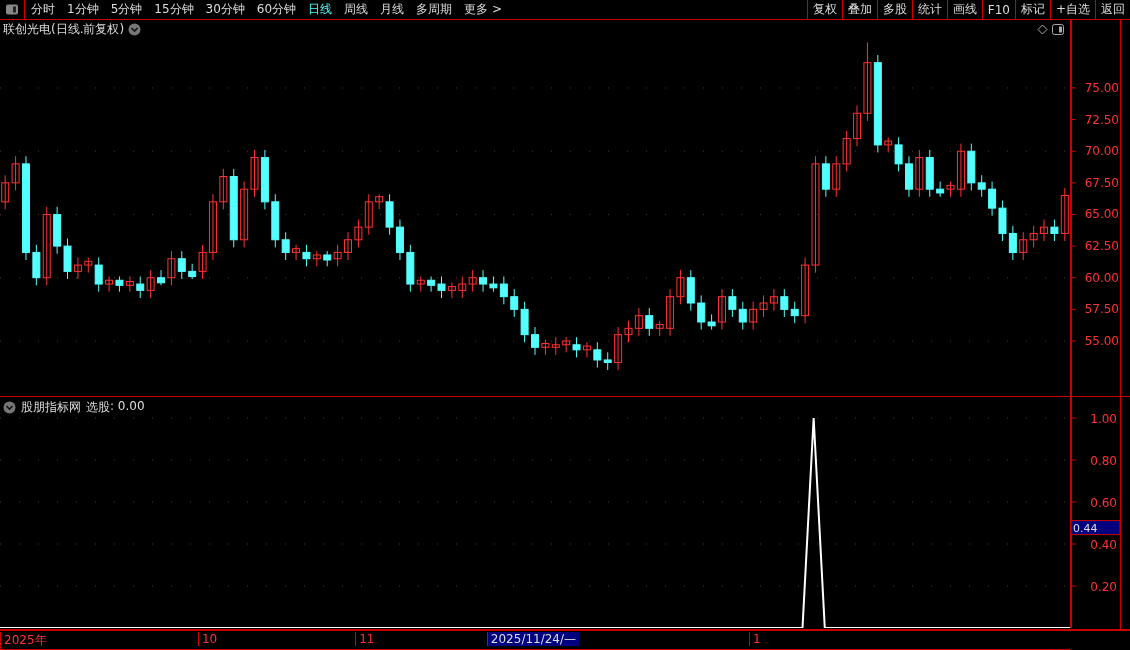 Image resolution: width=1130 pixels, height=650 pixels. I want to click on period-tab: 1分钟, so click(83, 9).